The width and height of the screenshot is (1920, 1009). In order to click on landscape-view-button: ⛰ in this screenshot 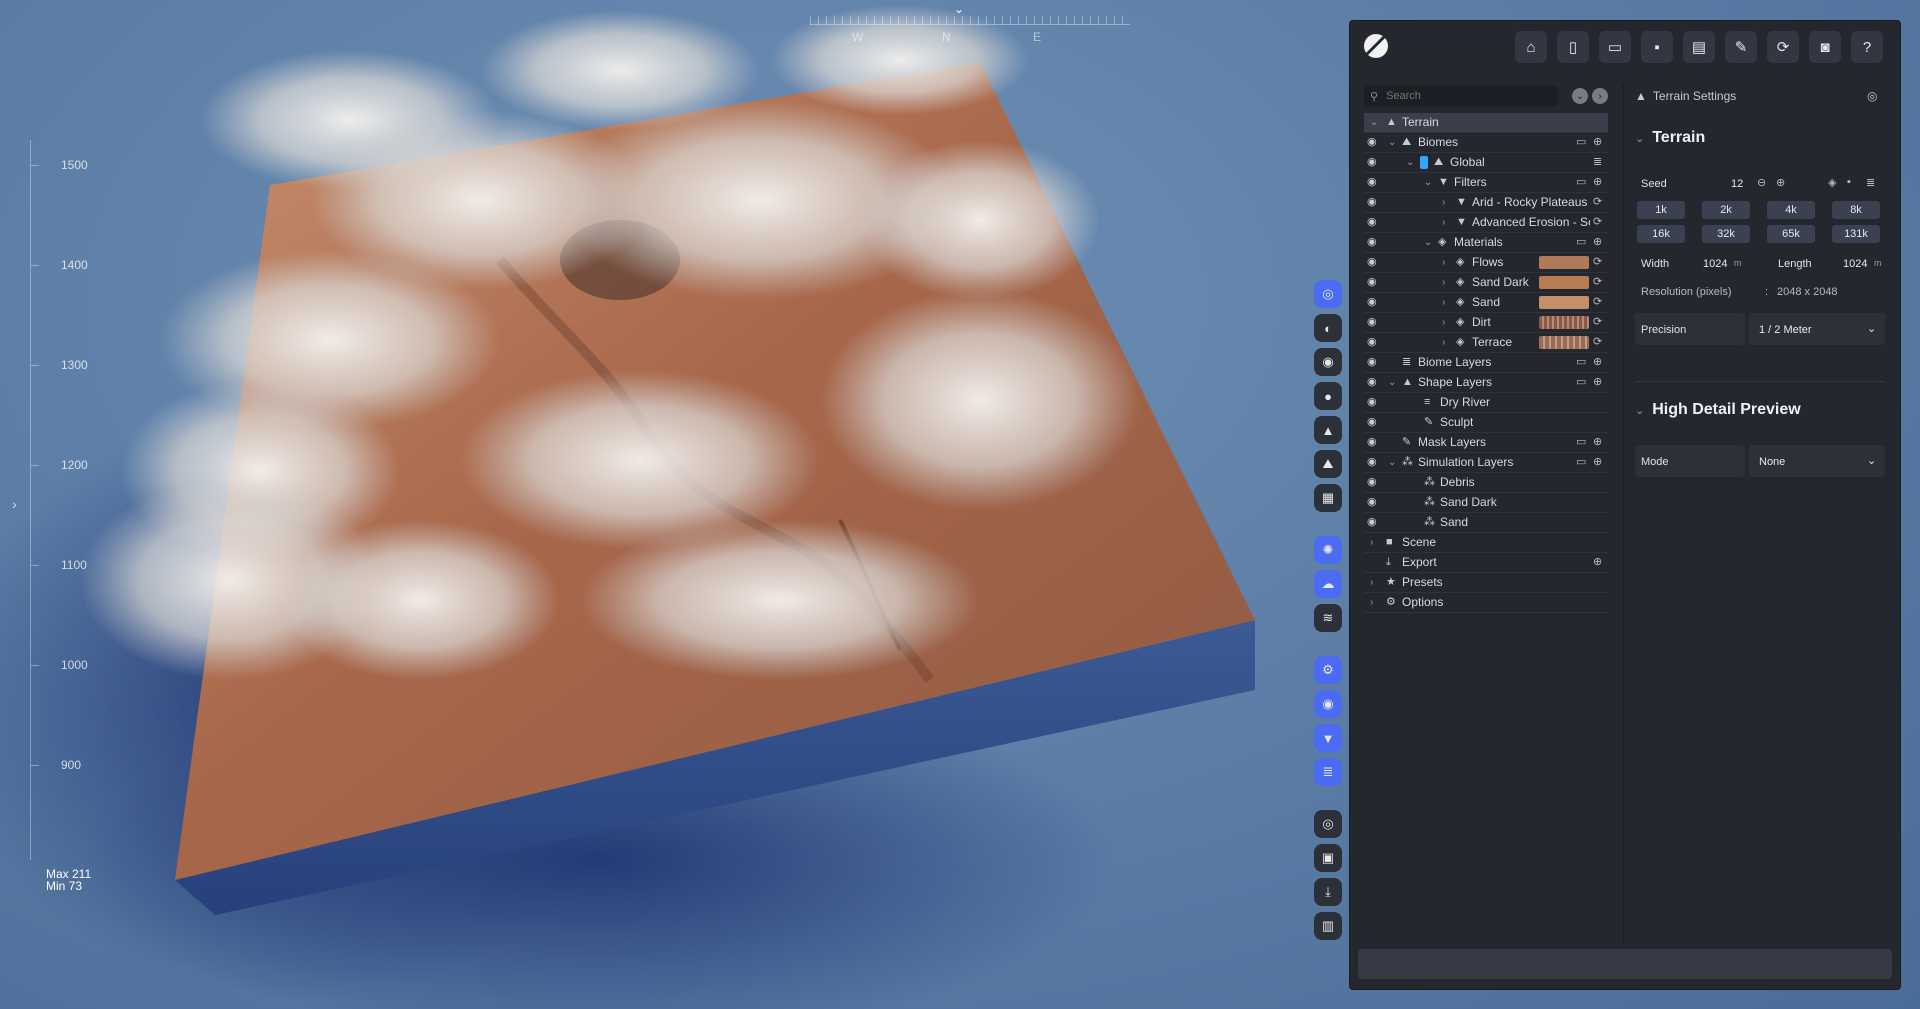, I will do `click(1328, 464)`.